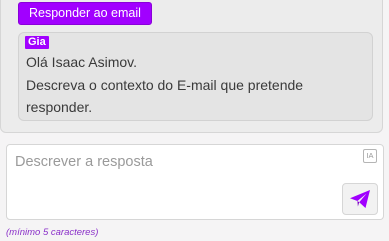 The height and width of the screenshot is (241, 389). I want to click on reply-description-input, so click(180, 162).